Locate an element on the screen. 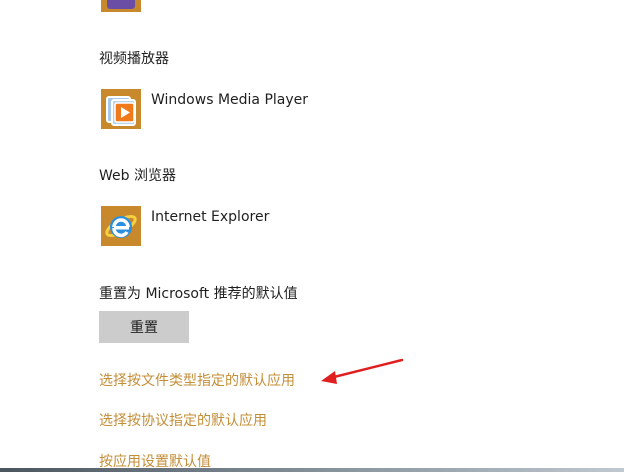  web-browser-app-name: Internet Explorer is located at coordinates (210, 217).